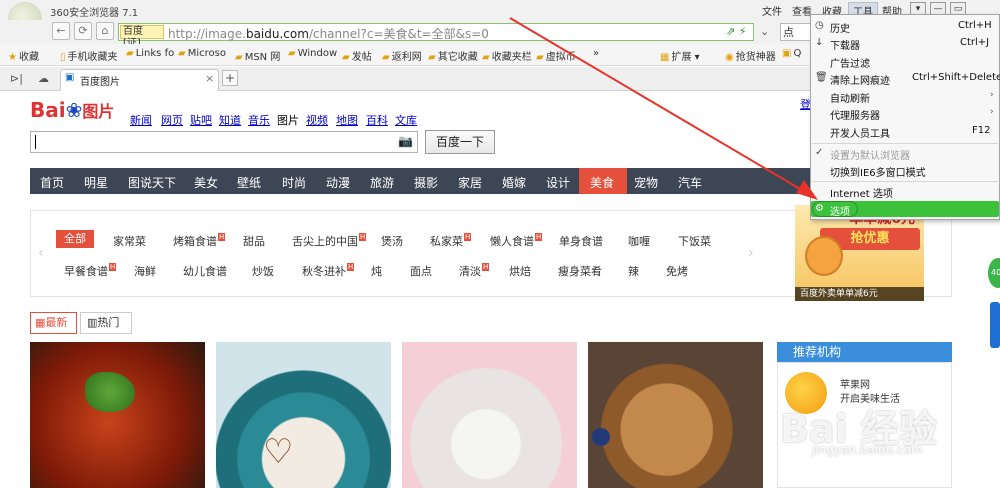 This screenshot has height=488, width=1000. Describe the element at coordinates (41, 253) in the screenshot. I see `chevron-left-icon: ‹` at that location.